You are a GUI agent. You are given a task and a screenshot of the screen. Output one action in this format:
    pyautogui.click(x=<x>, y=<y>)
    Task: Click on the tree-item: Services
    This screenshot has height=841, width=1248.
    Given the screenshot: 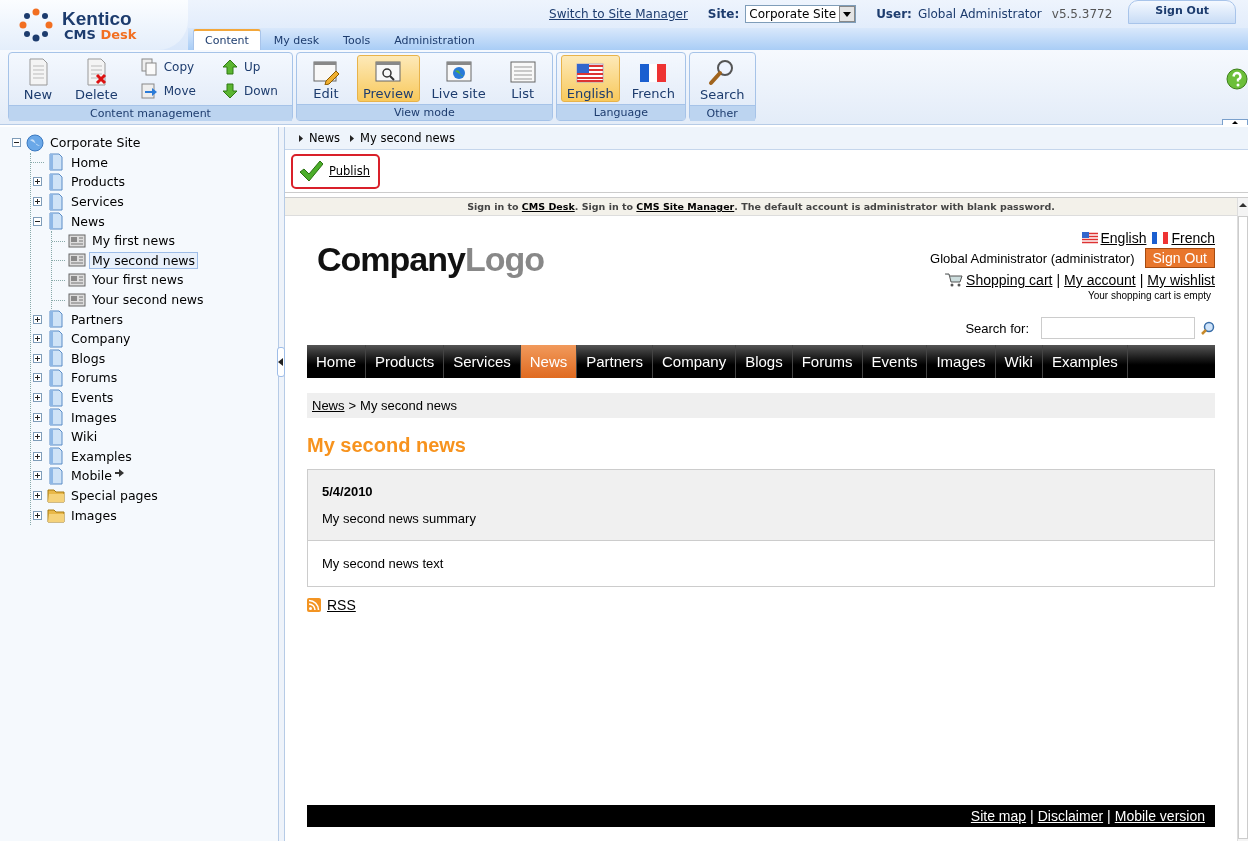 What is the action you would take?
    pyautogui.click(x=97, y=202)
    